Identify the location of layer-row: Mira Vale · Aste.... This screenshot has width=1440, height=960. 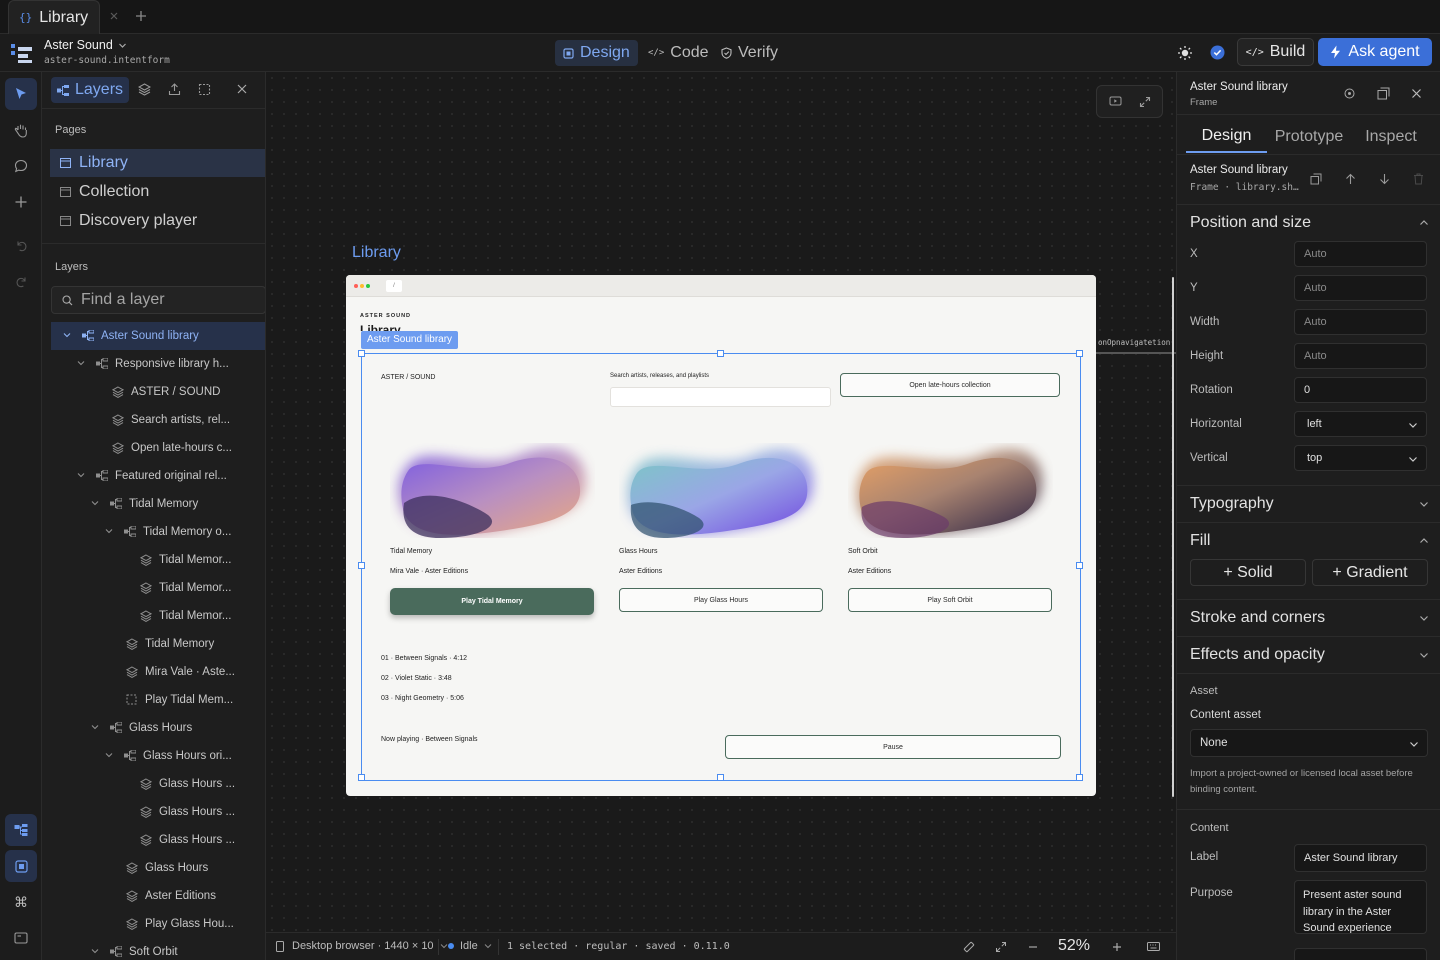
(153, 672).